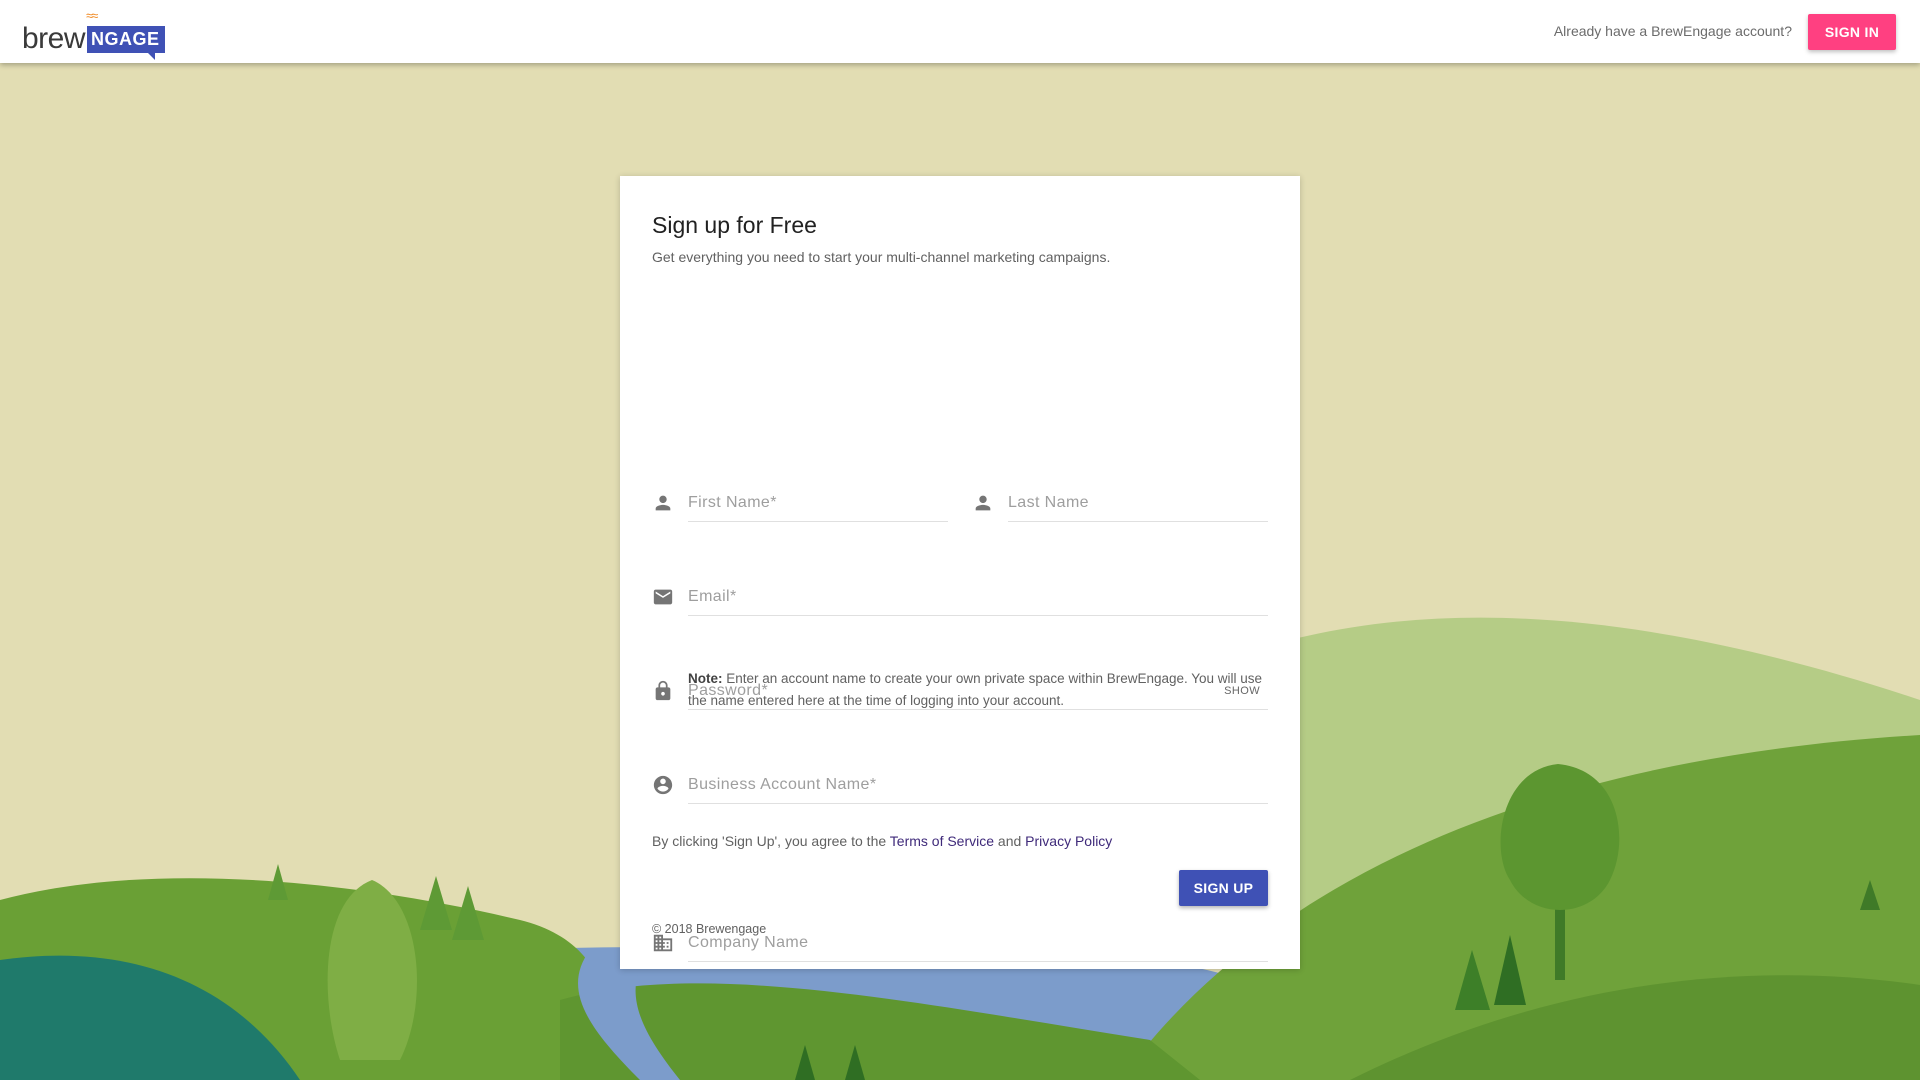 Image resolution: width=1920 pixels, height=1080 pixels. What do you see at coordinates (663, 597) in the screenshot?
I see `email-icon` at bounding box center [663, 597].